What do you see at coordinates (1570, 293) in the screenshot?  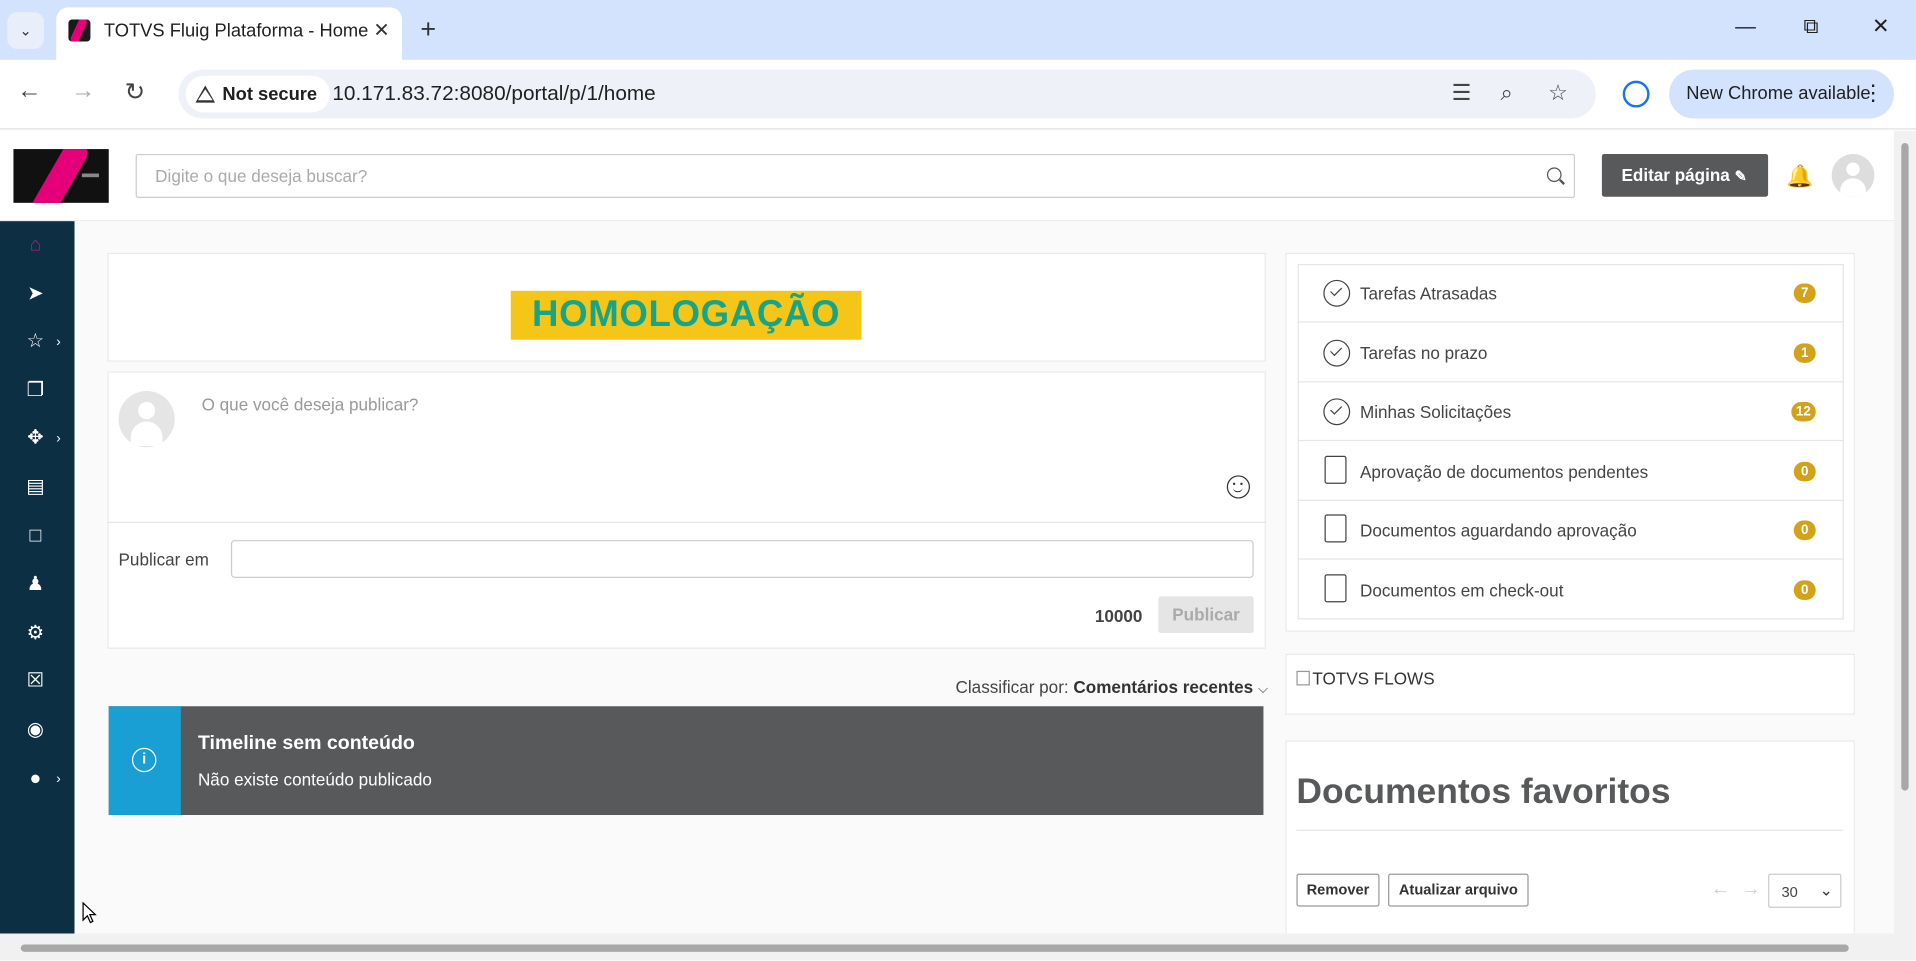 I see `task-row-late: Tarefas Atrasadas 7` at bounding box center [1570, 293].